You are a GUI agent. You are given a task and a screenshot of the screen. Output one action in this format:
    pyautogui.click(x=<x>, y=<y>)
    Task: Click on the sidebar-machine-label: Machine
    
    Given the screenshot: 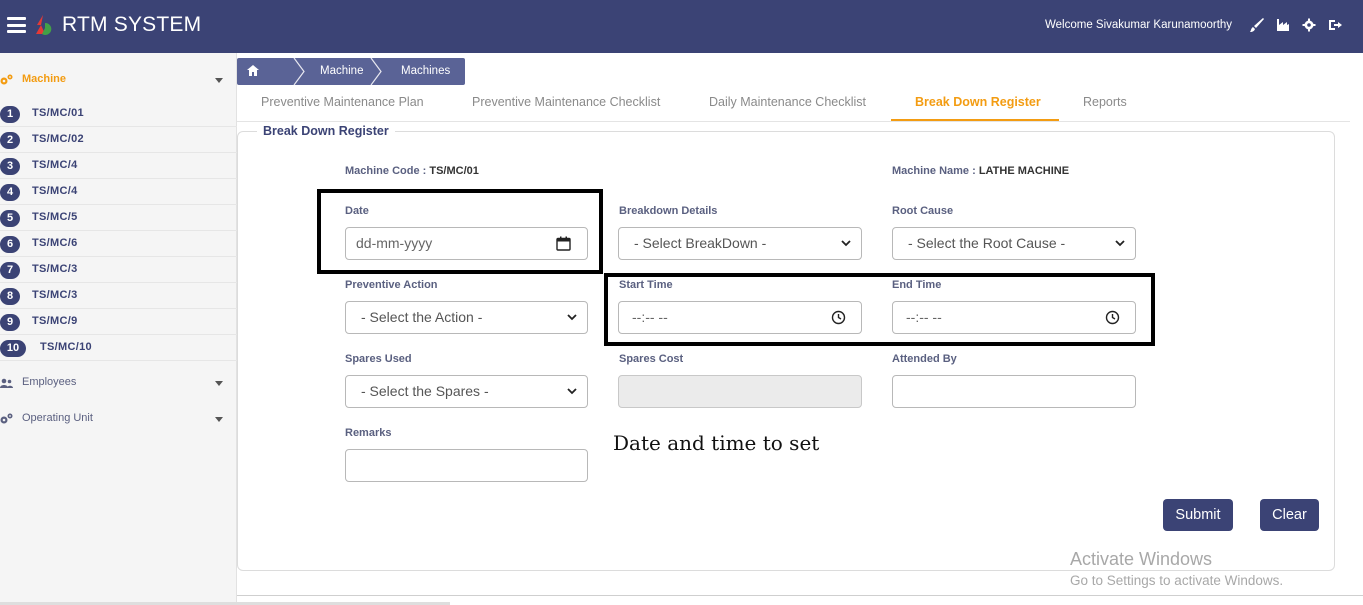 What is the action you would take?
    pyautogui.click(x=44, y=79)
    